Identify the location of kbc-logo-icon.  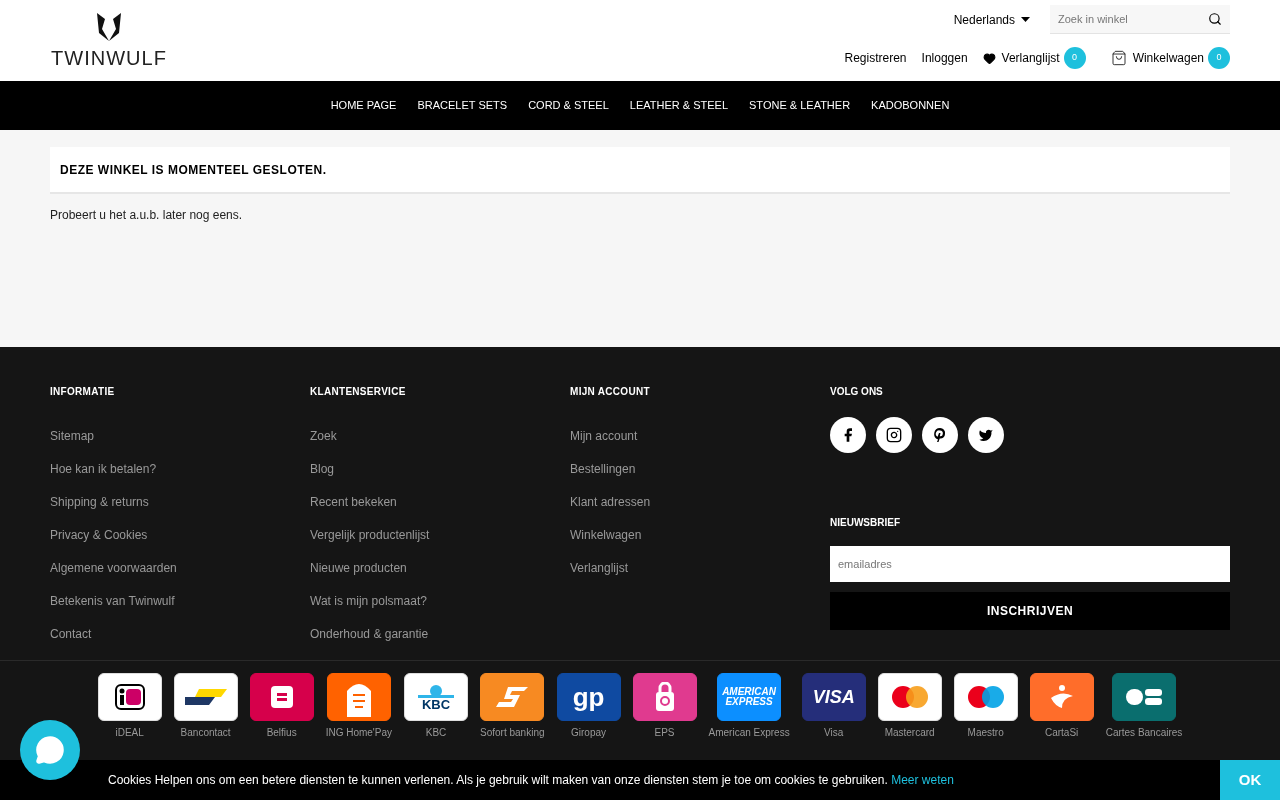
(436, 690).